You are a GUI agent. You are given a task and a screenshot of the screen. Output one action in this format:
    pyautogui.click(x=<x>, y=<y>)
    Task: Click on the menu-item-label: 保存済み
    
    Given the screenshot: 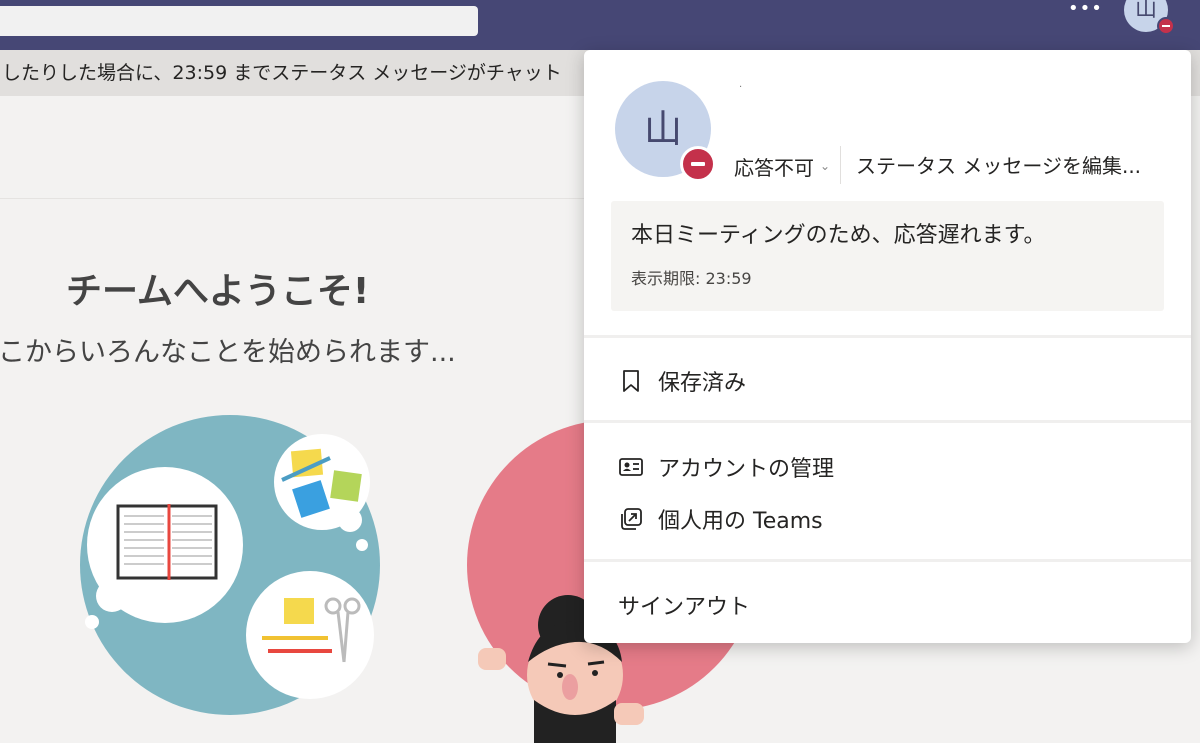 What is the action you would take?
    pyautogui.click(x=702, y=383)
    